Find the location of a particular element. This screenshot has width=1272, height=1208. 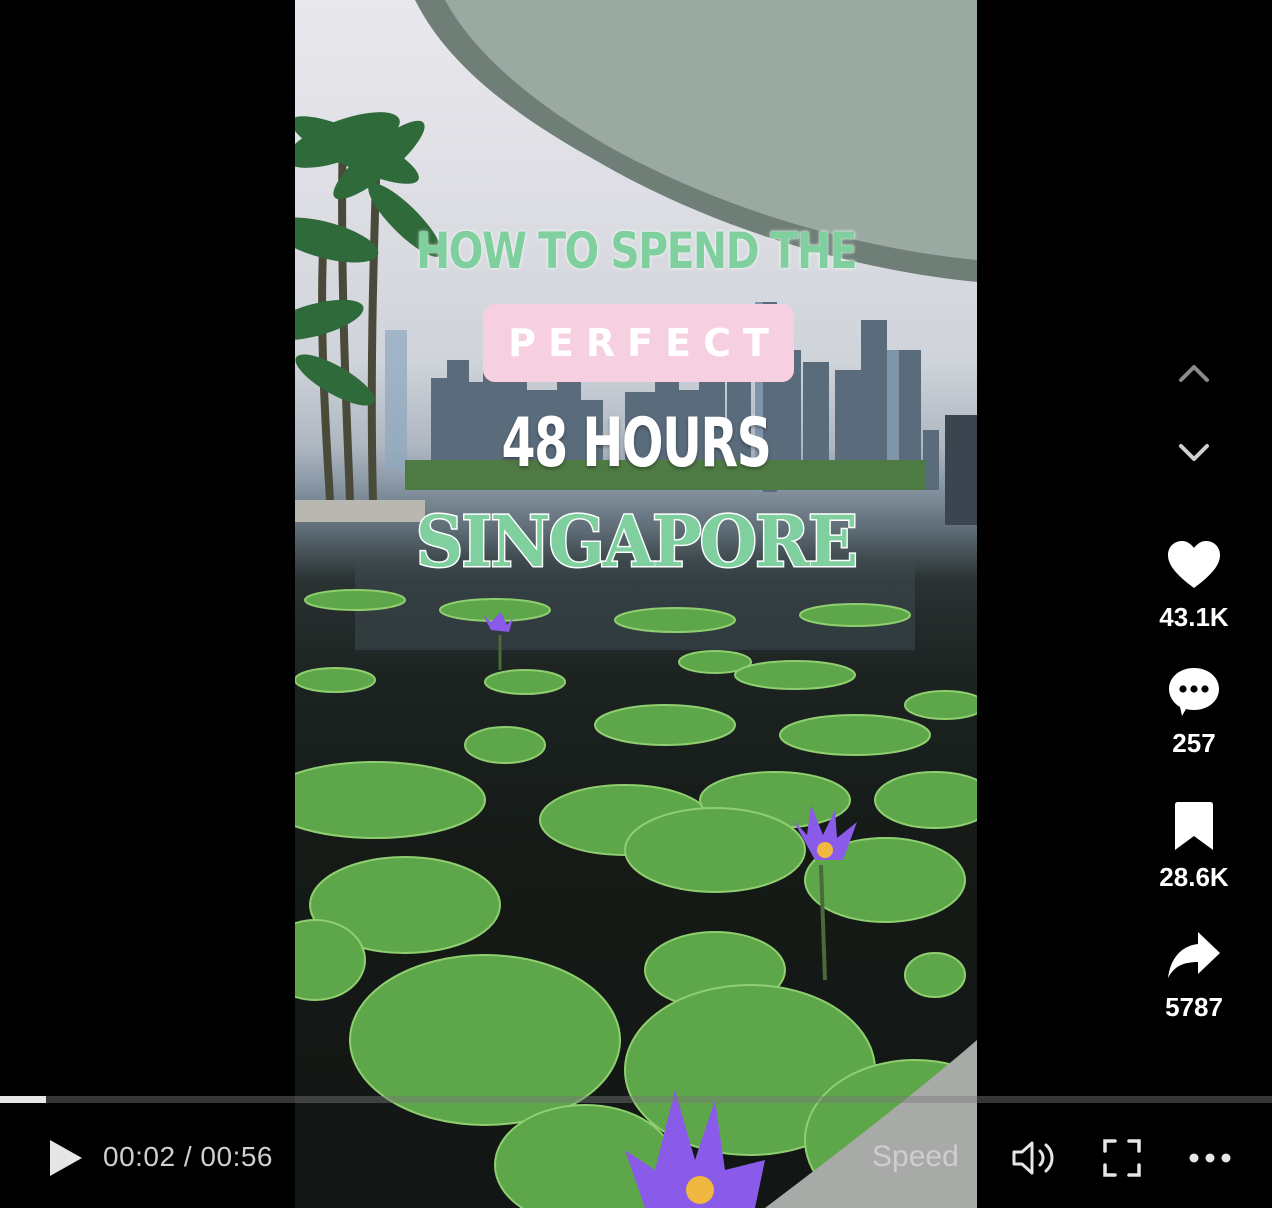

current-time: 00:02 is located at coordinates (139, 1156).